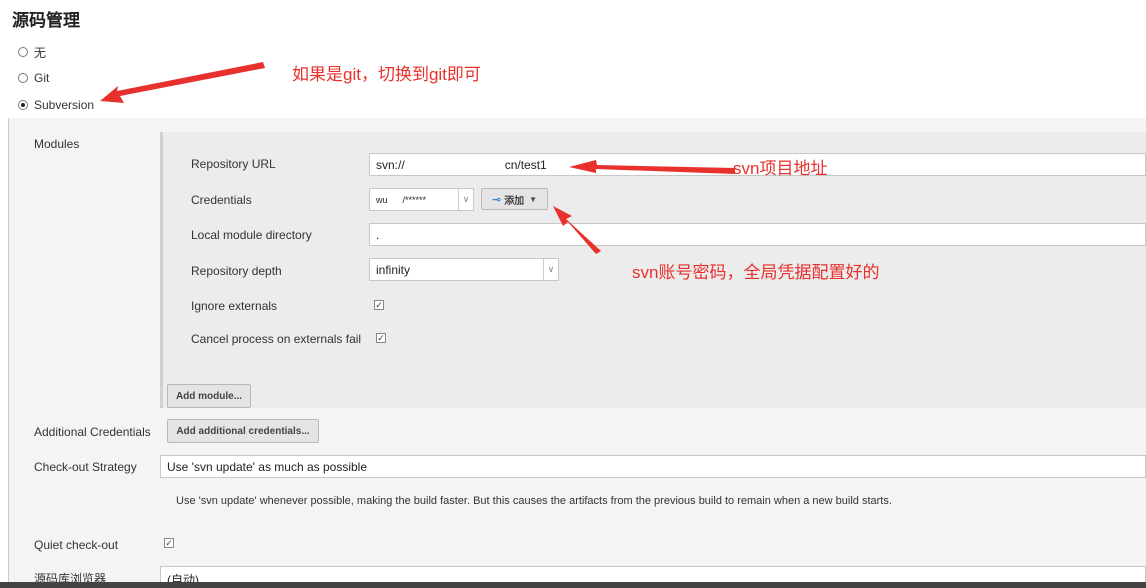 The width and height of the screenshot is (1146, 588). What do you see at coordinates (756, 272) in the screenshot?
I see `annotation-svn-credentials-note: svn账号密码，全局凭据配置好的` at bounding box center [756, 272].